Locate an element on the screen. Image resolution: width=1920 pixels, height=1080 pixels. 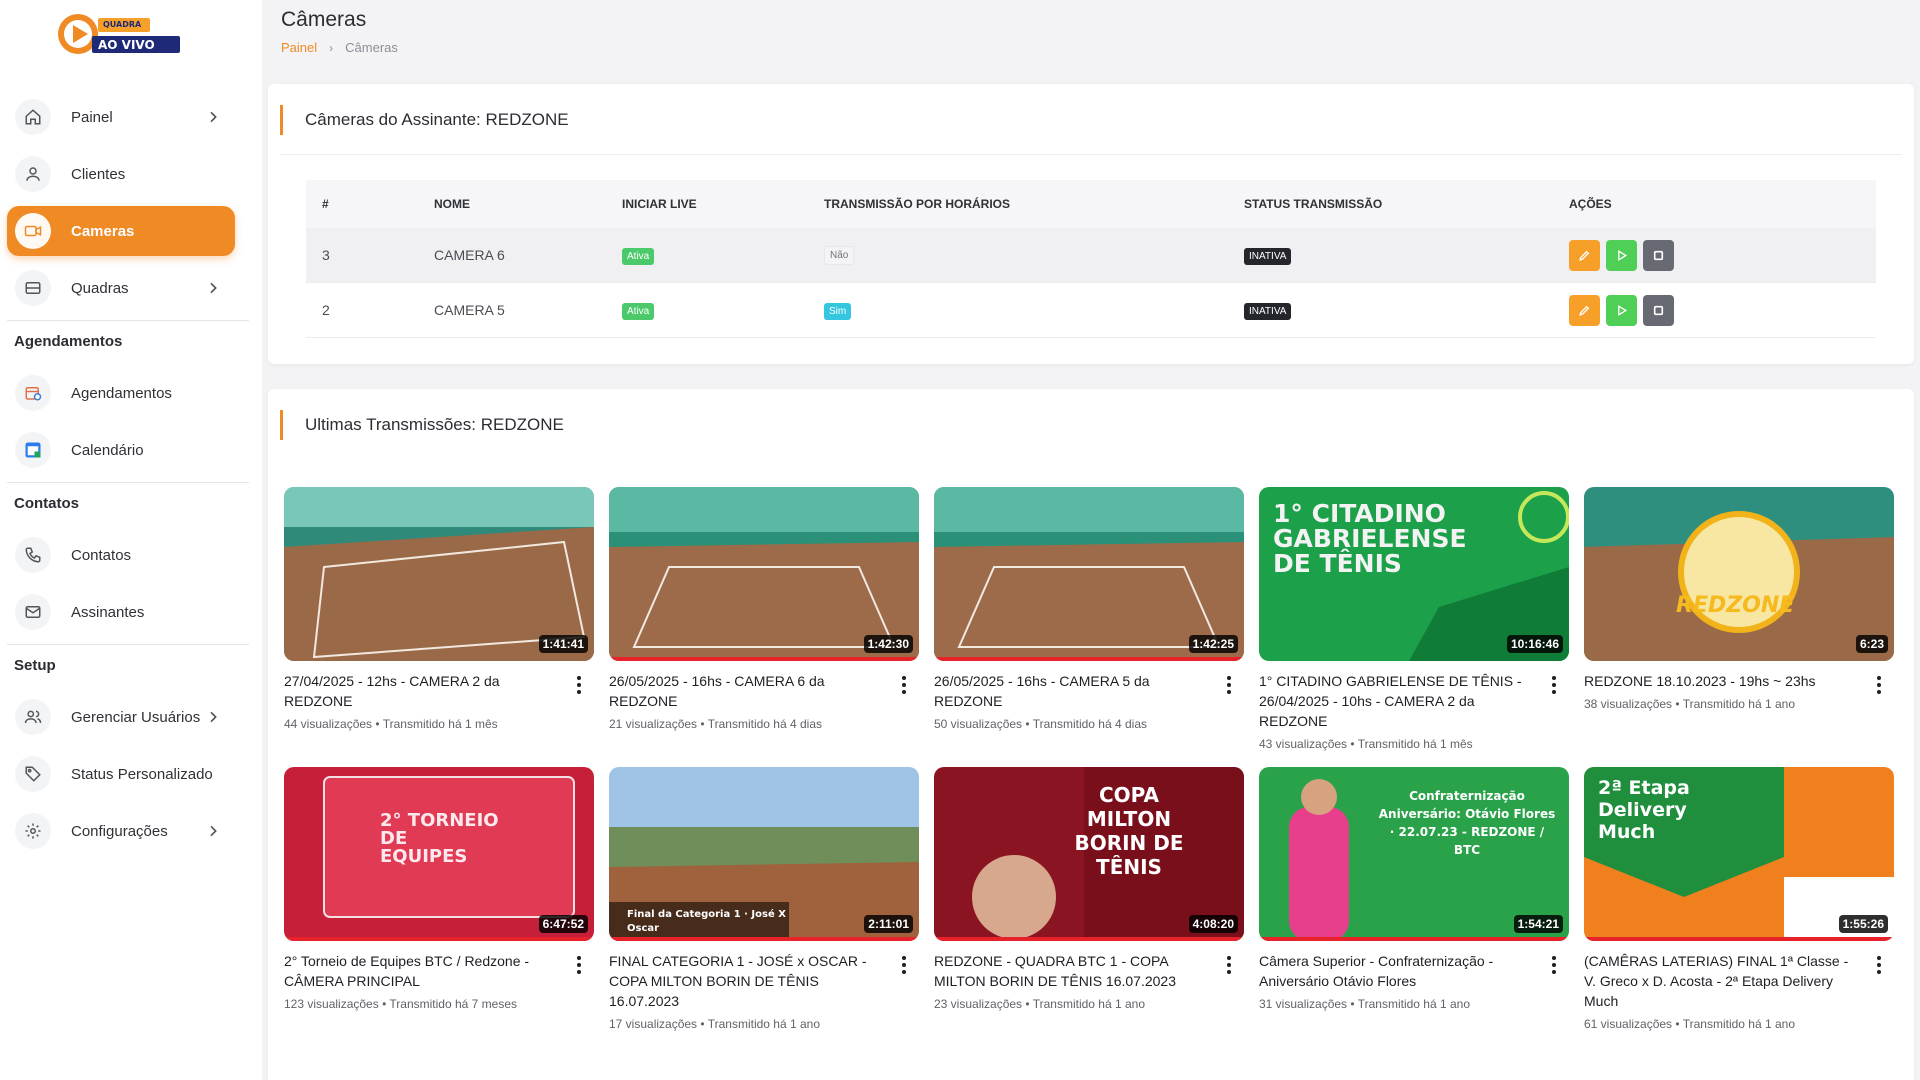
video-thumbnail: 1:42:30 is located at coordinates (764, 574).